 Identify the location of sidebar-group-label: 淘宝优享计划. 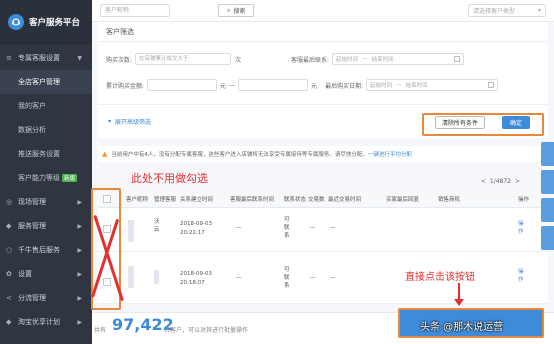
(39, 322).